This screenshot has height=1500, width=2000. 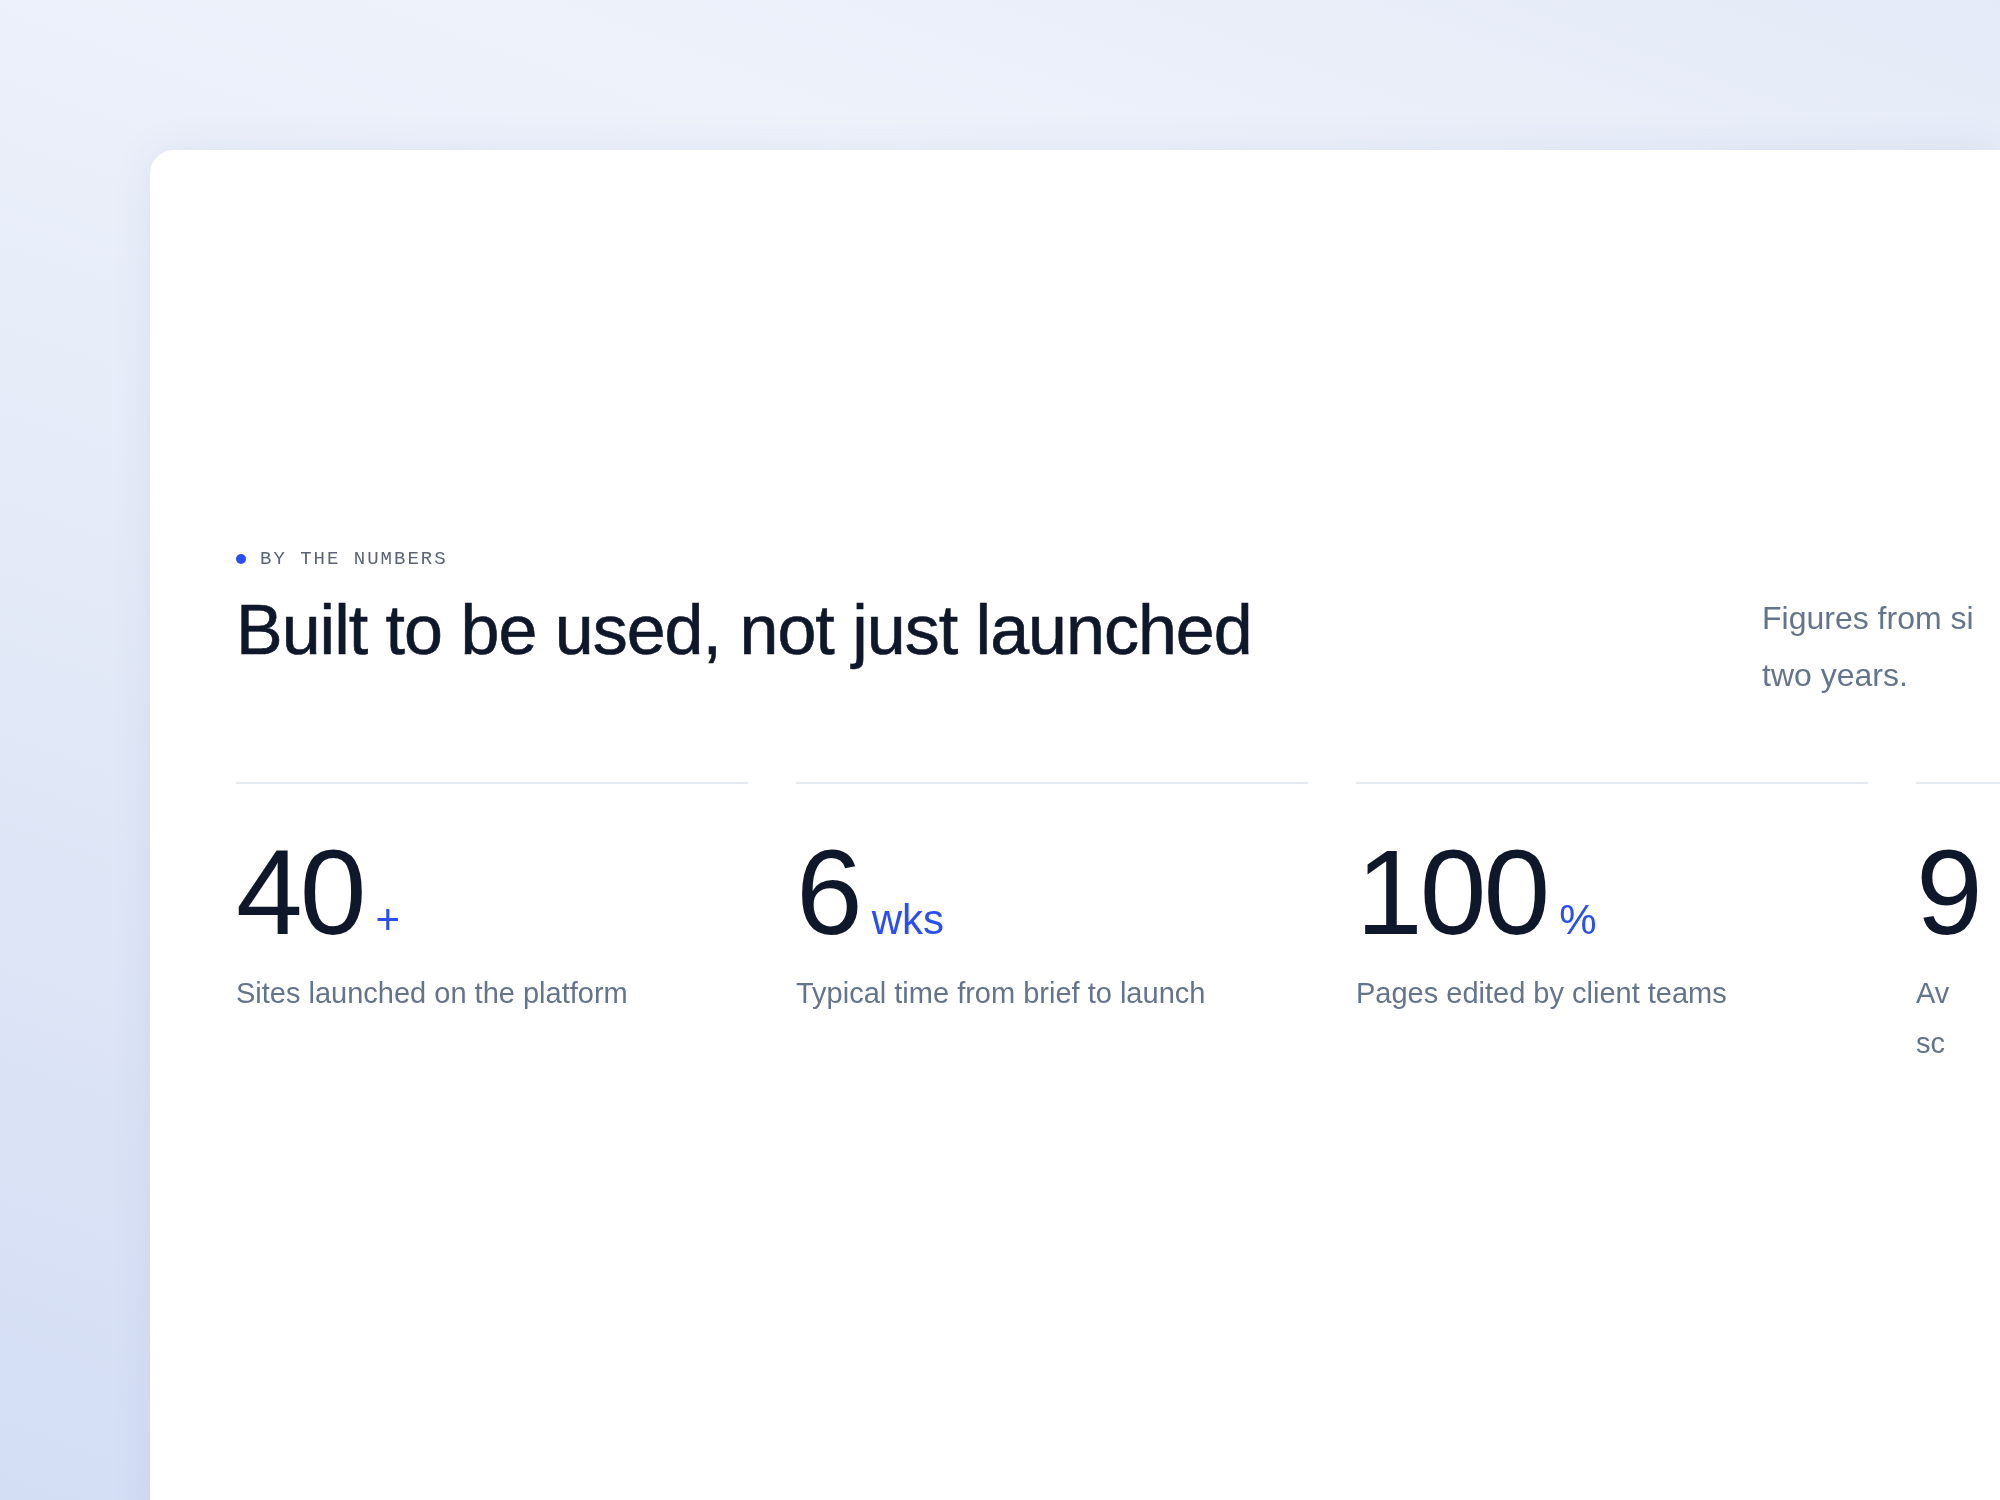 I want to click on intro-text: Figures from si two years., so click(x=1868, y=647).